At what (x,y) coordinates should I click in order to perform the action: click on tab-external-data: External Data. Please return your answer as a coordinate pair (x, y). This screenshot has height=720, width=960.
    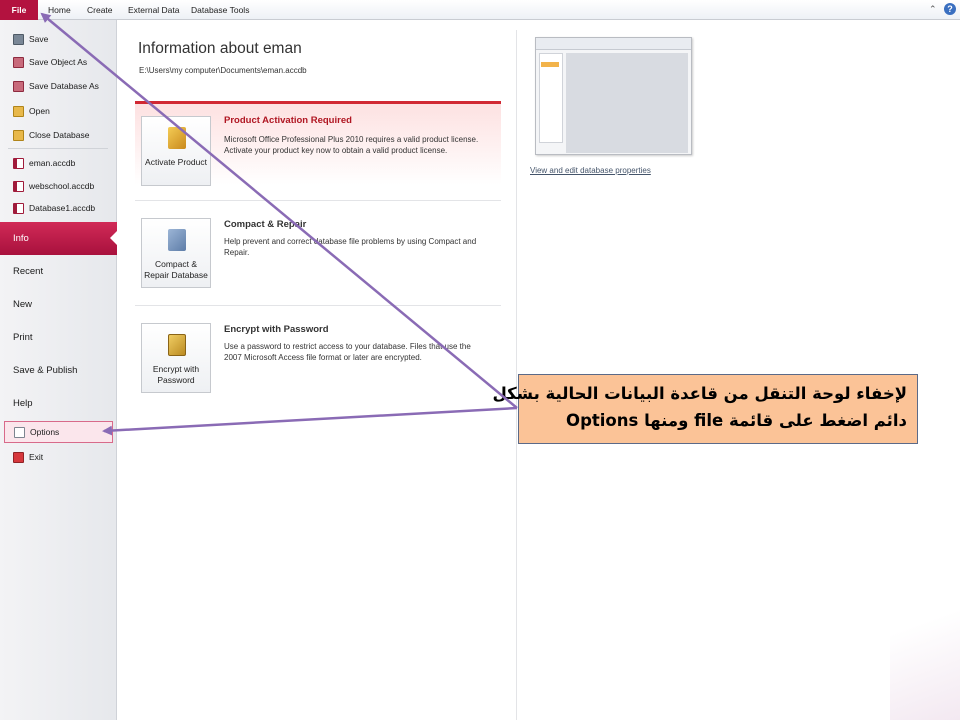
    Looking at the image, I should click on (154, 10).